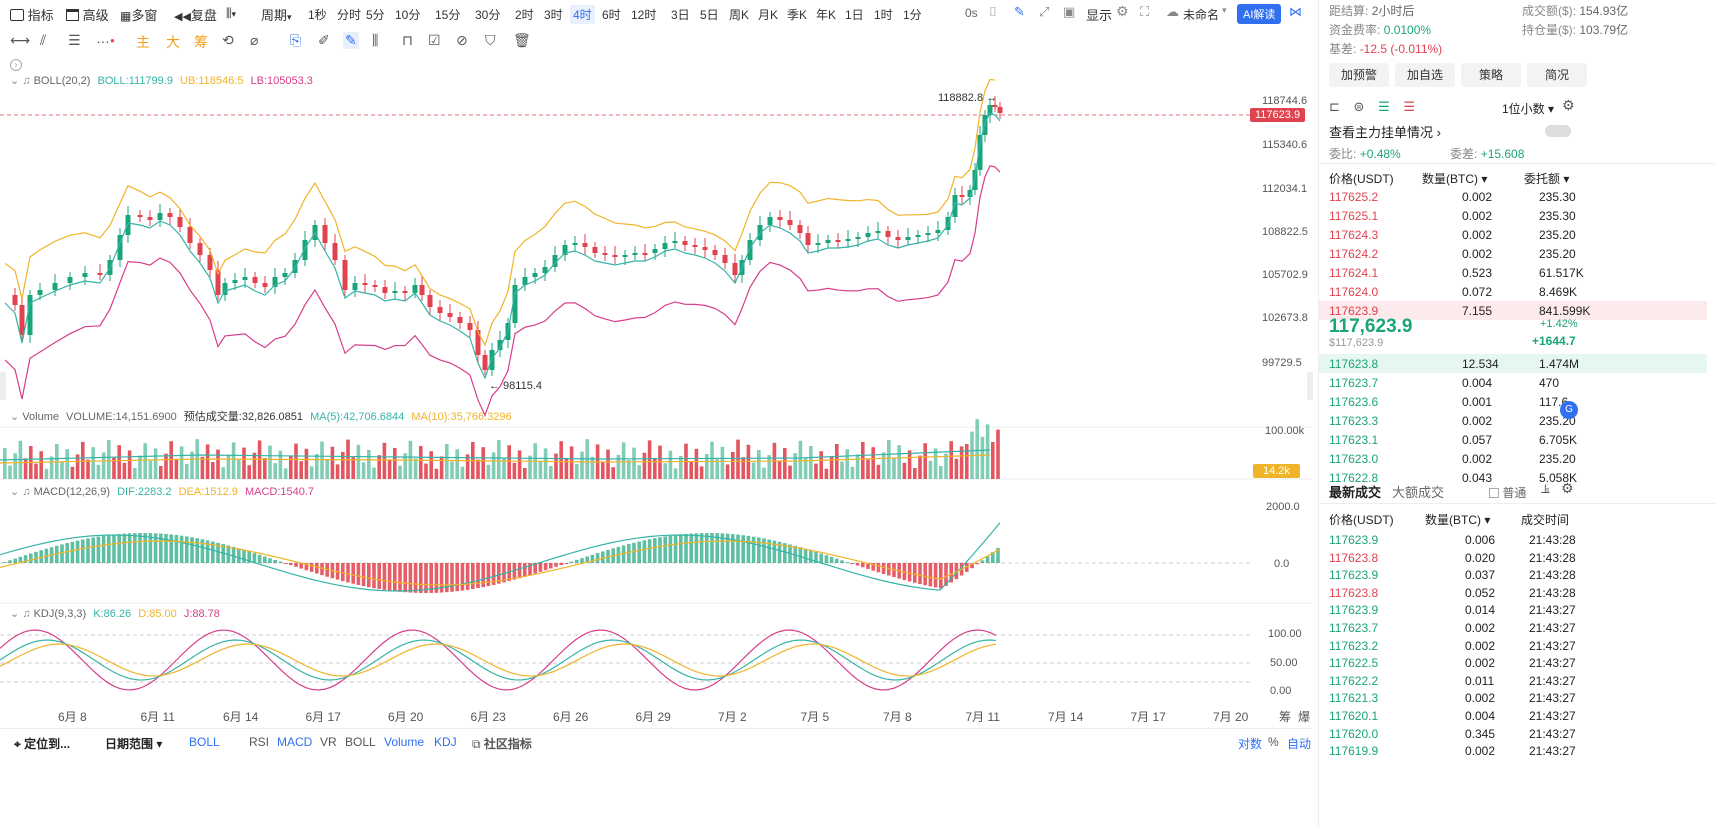 The height and width of the screenshot is (828, 1716). I want to click on interval-17: 1日, so click(854, 14).